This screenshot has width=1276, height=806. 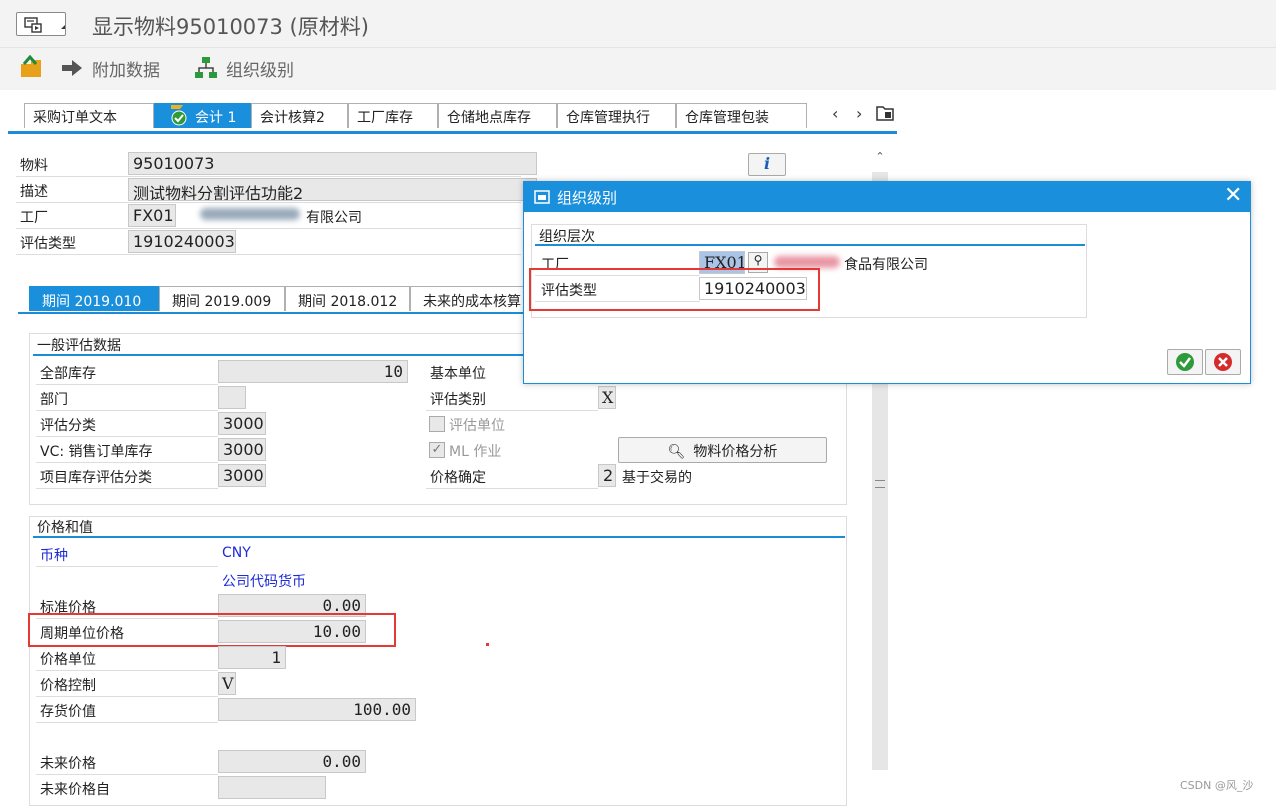 I want to click on dialog-header: 组织级别 ✕, so click(x=887, y=197).